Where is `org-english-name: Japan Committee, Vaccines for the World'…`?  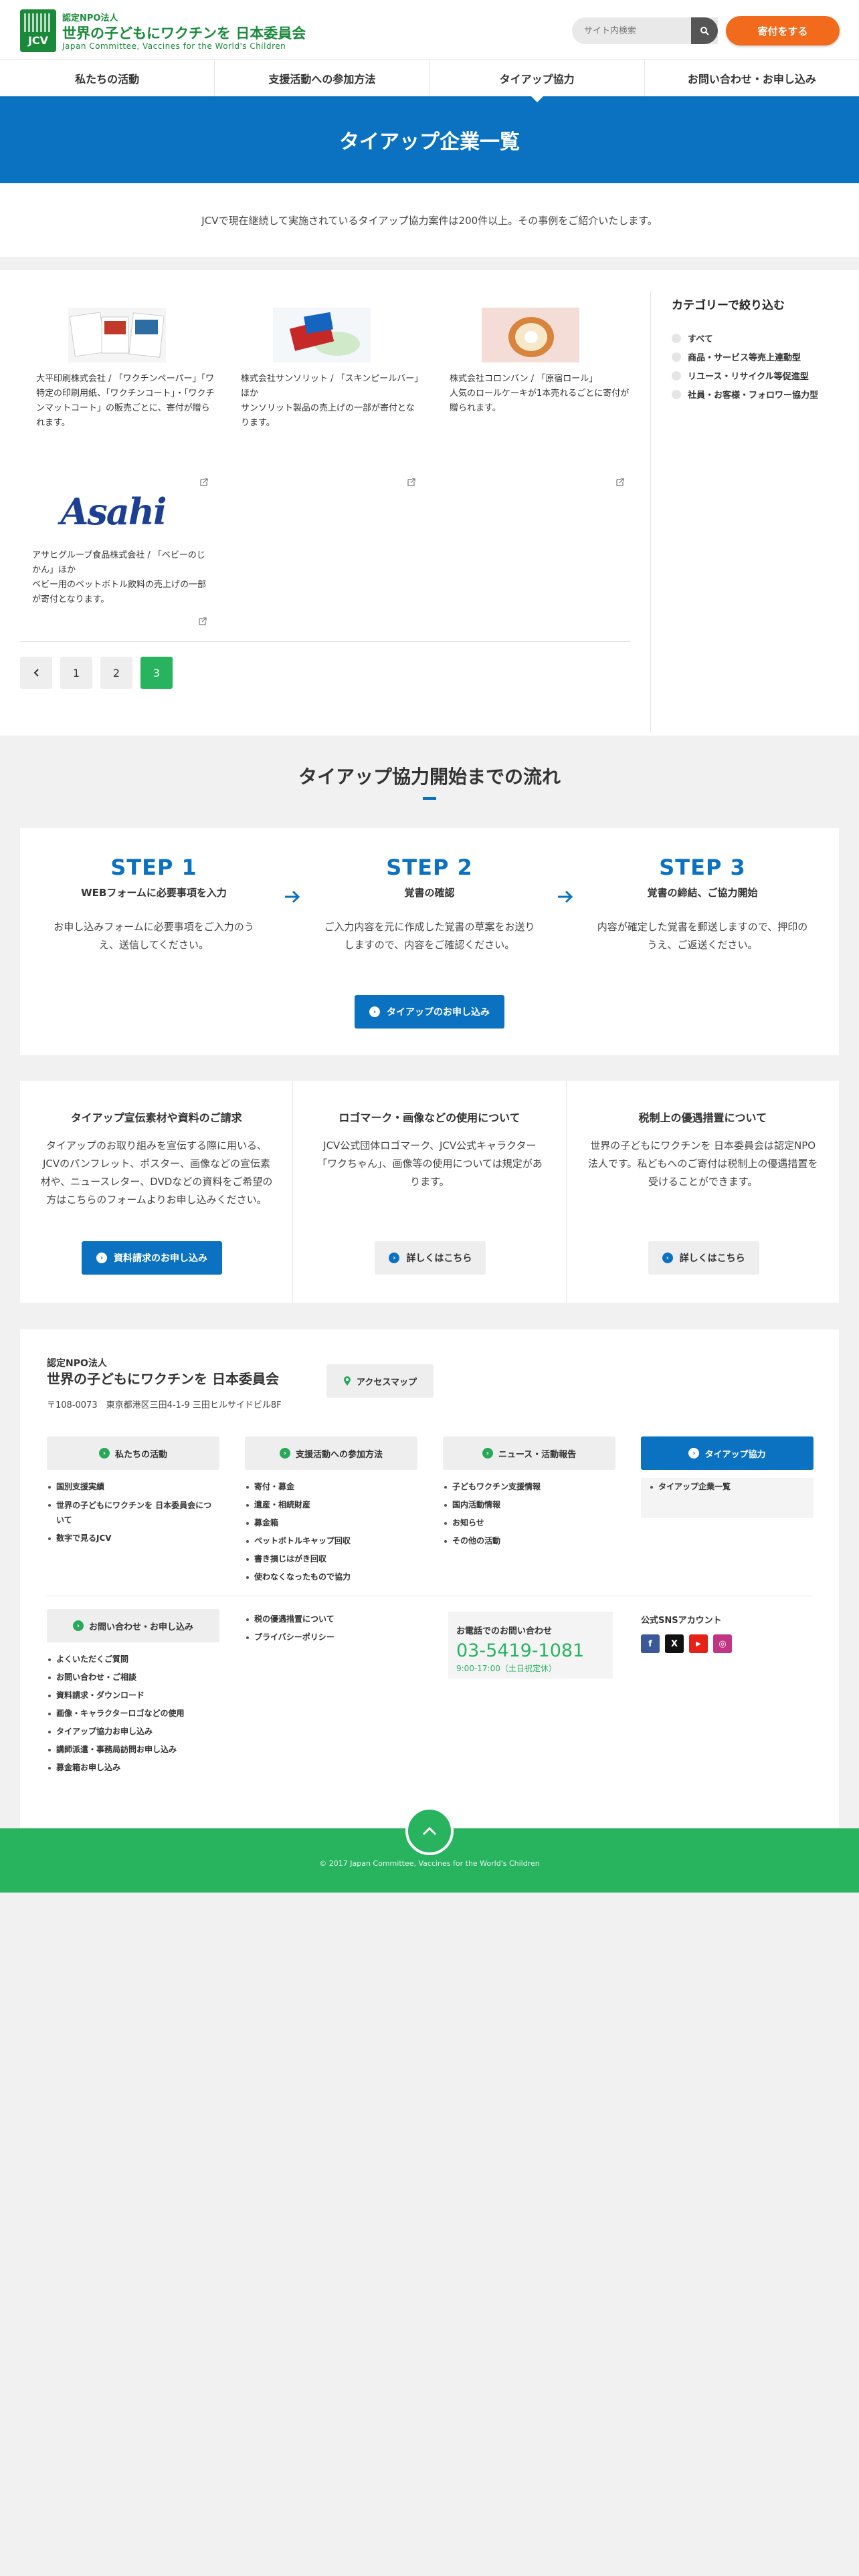 org-english-name: Japan Committee, Vaccines for the World'… is located at coordinates (174, 46).